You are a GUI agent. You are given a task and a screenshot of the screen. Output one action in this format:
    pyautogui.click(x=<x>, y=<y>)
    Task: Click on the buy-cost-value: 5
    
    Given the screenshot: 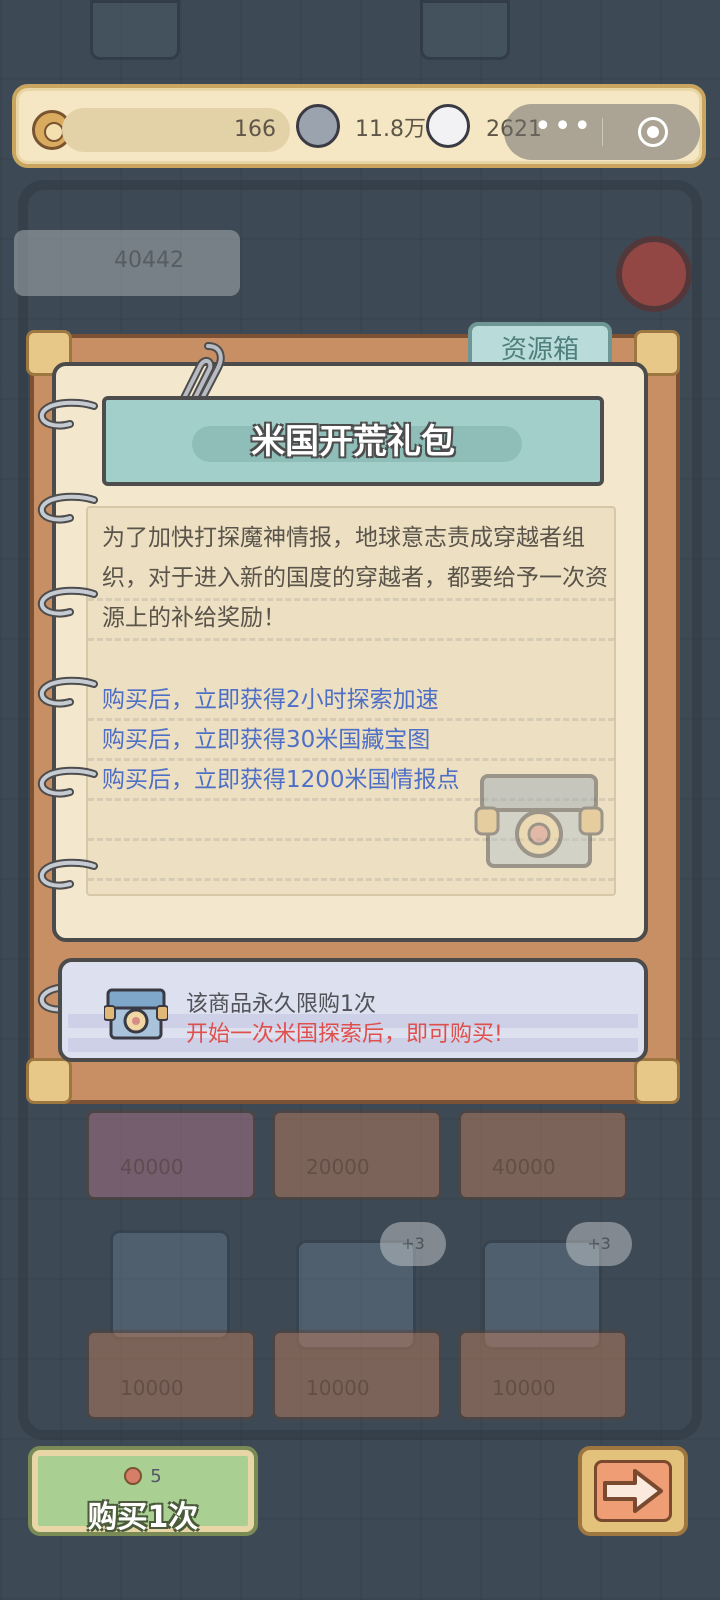 What is the action you would take?
    pyautogui.click(x=156, y=1476)
    